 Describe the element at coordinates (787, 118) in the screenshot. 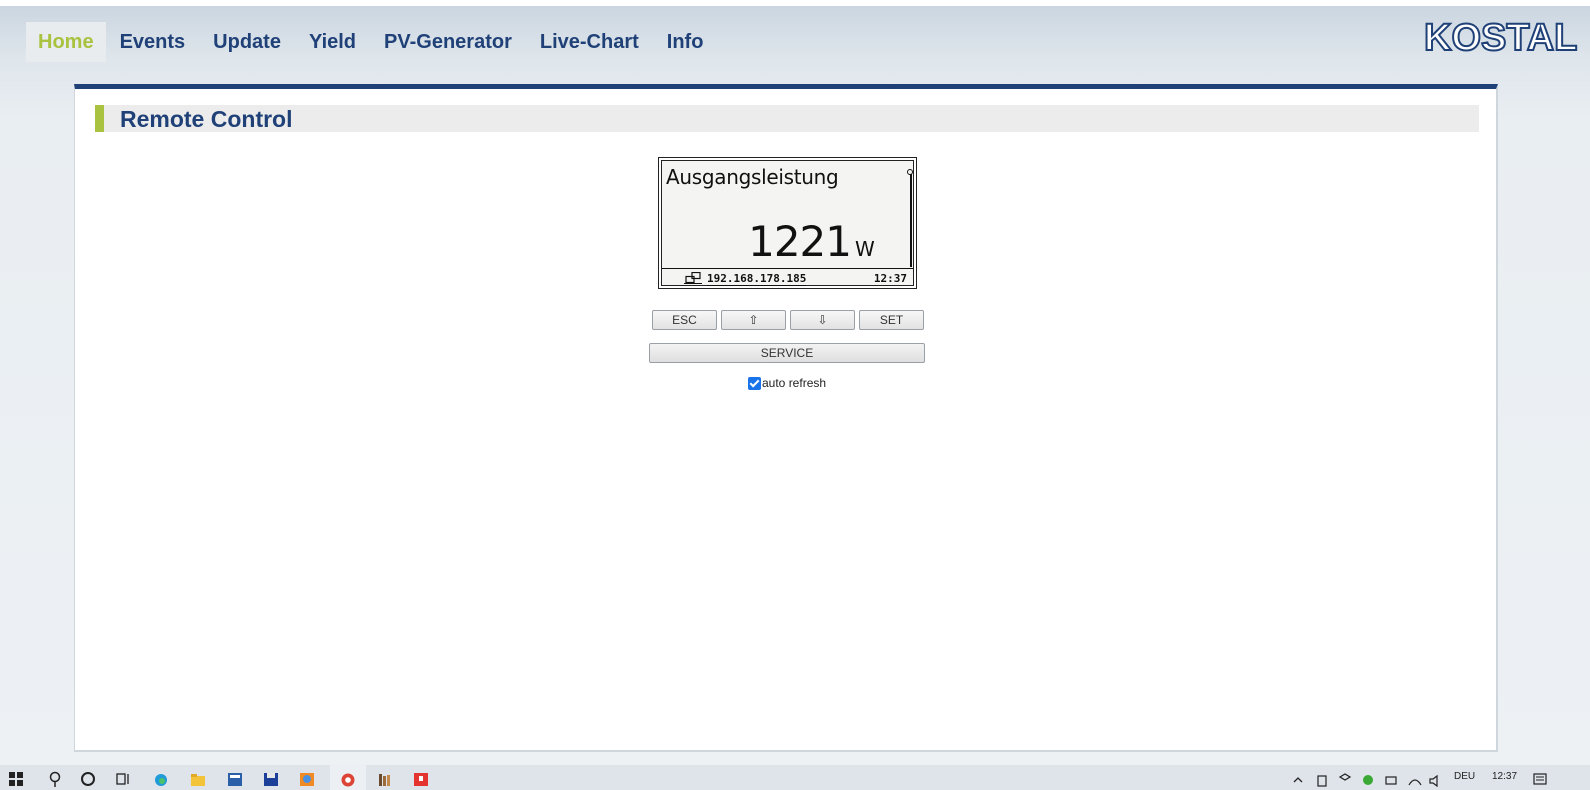

I see `section-header: Remote Control` at that location.